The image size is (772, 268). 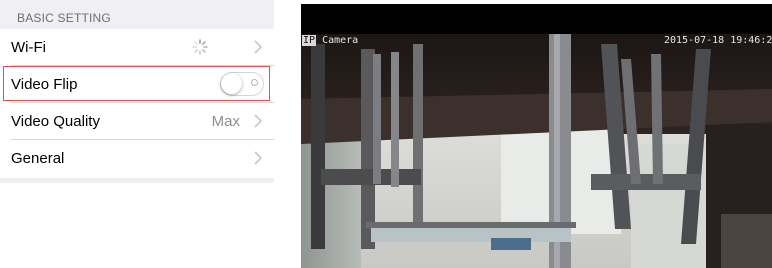 What do you see at coordinates (225, 121) in the screenshot?
I see `video-quality-value: Max` at bounding box center [225, 121].